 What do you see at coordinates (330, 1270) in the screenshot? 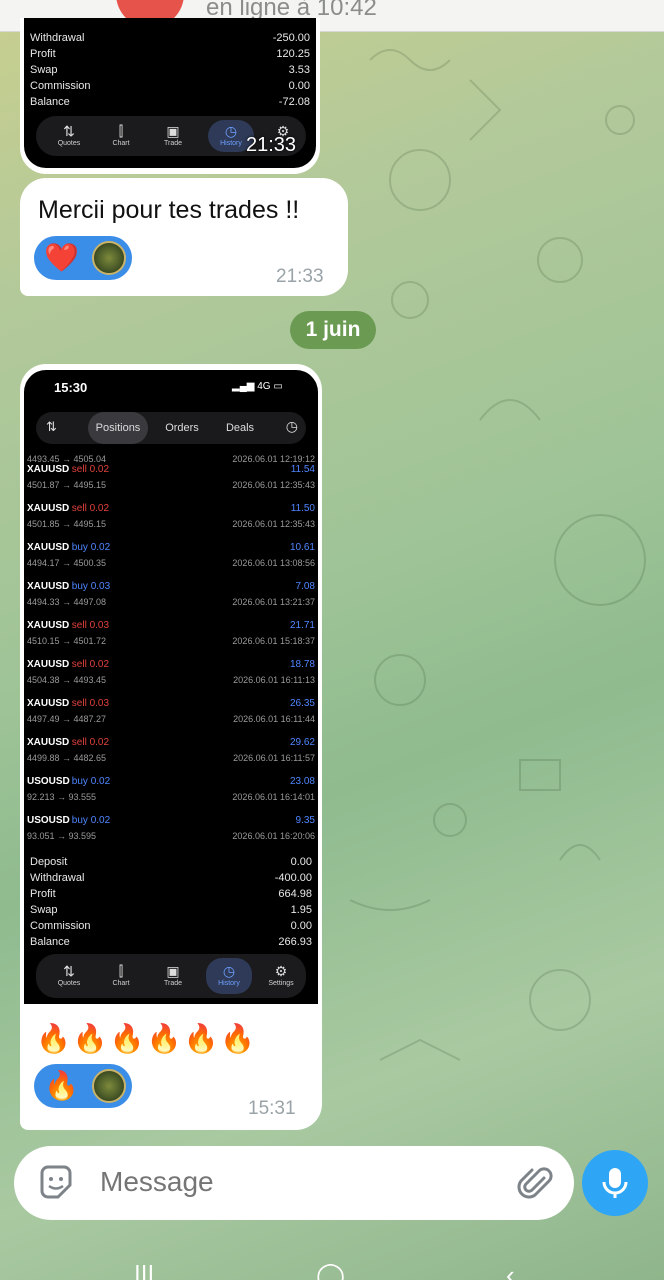
I see `home-icon: ◯` at bounding box center [330, 1270].